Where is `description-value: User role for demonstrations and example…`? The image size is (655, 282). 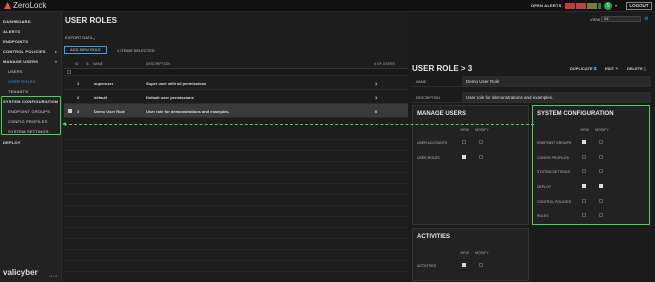
description-value: User role for demonstrations and example… is located at coordinates (556, 97).